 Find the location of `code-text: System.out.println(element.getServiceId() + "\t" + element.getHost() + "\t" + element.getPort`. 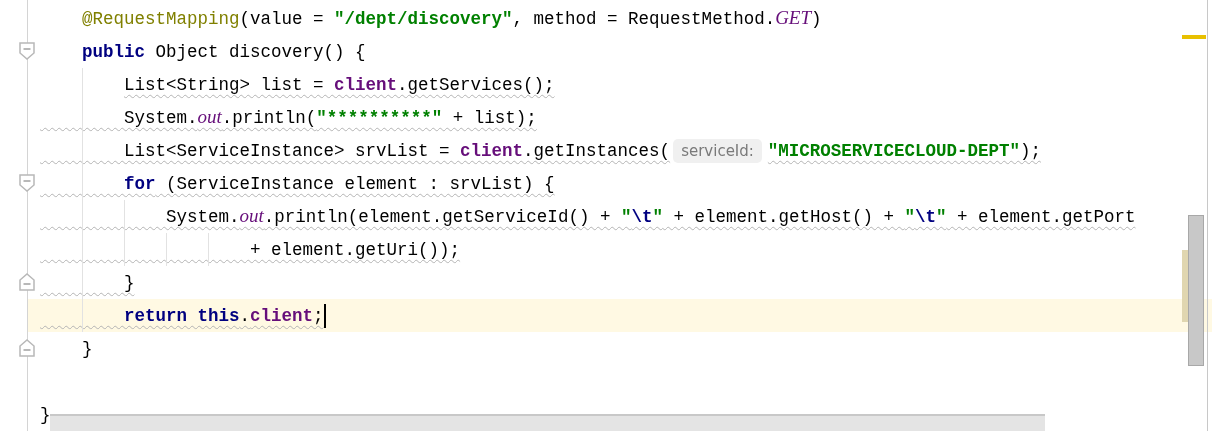

code-text: System.out.println(element.getServiceId() + "\t" + element.getHost() + "\t" + element.getPort is located at coordinates (651, 216).